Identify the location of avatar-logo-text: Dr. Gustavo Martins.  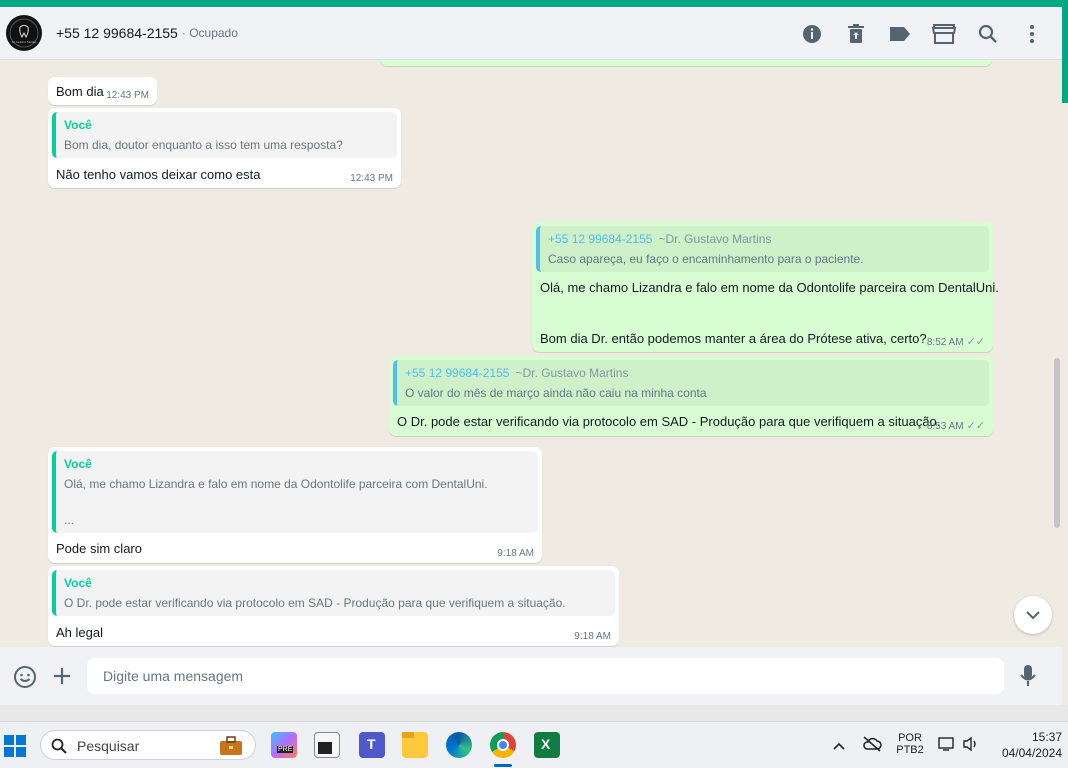
(24, 42).